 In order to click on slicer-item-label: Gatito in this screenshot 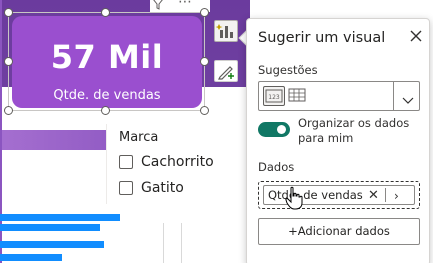, I will do `click(162, 188)`.